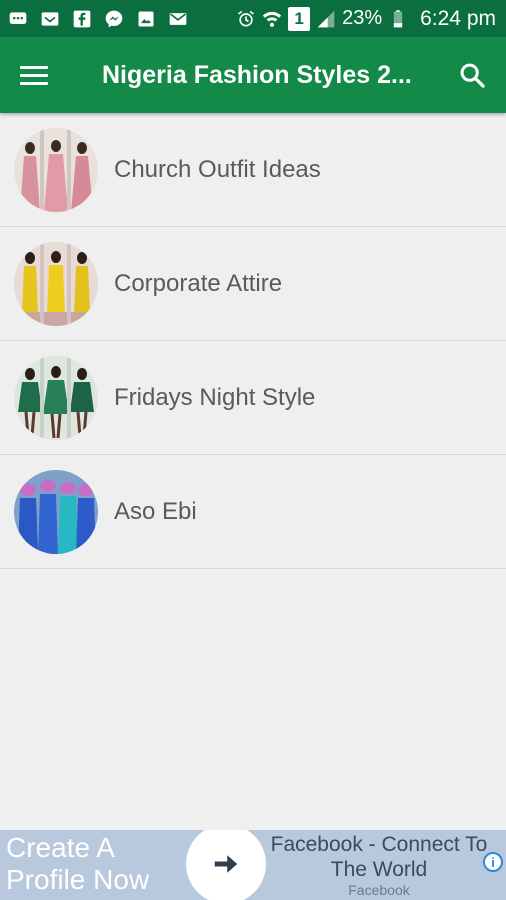  I want to click on list-item: Aso Ebi, so click(253, 512).